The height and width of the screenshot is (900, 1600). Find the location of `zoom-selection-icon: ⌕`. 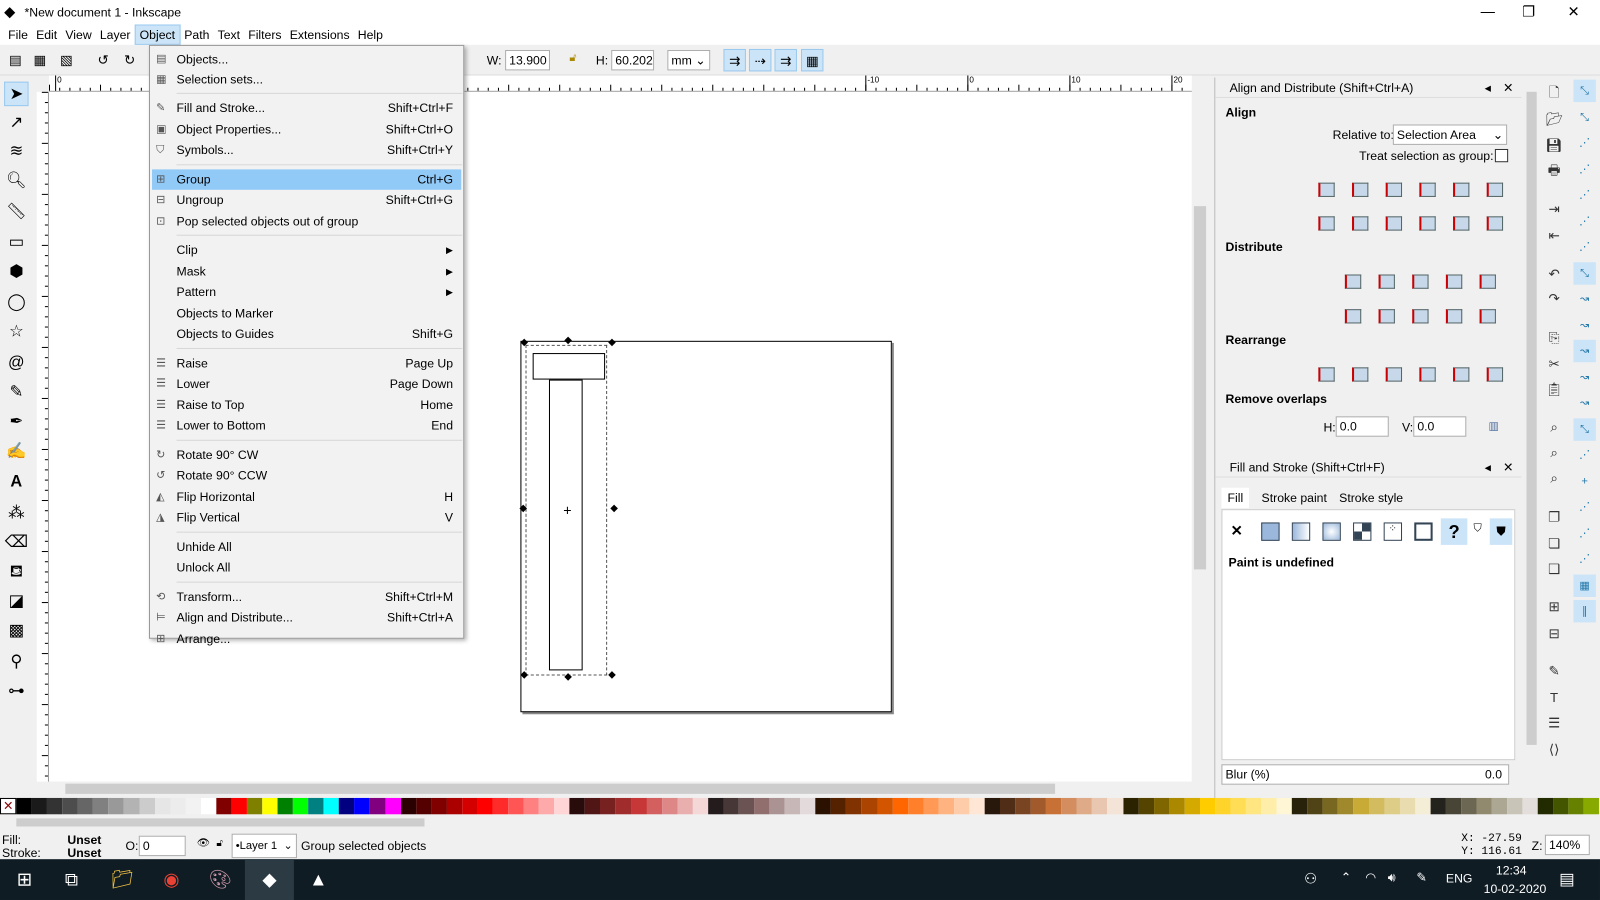

zoom-selection-icon: ⌕ is located at coordinates (1554, 427).